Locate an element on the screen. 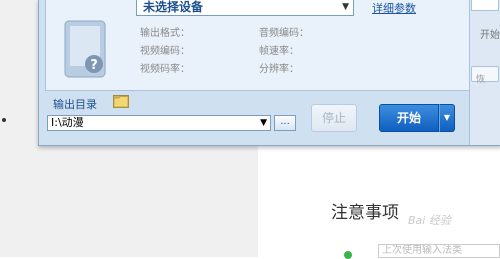 Image resolution: width=500 pixels, height=259 pixels. device-select-value: 未选择设备 is located at coordinates (173, 7).